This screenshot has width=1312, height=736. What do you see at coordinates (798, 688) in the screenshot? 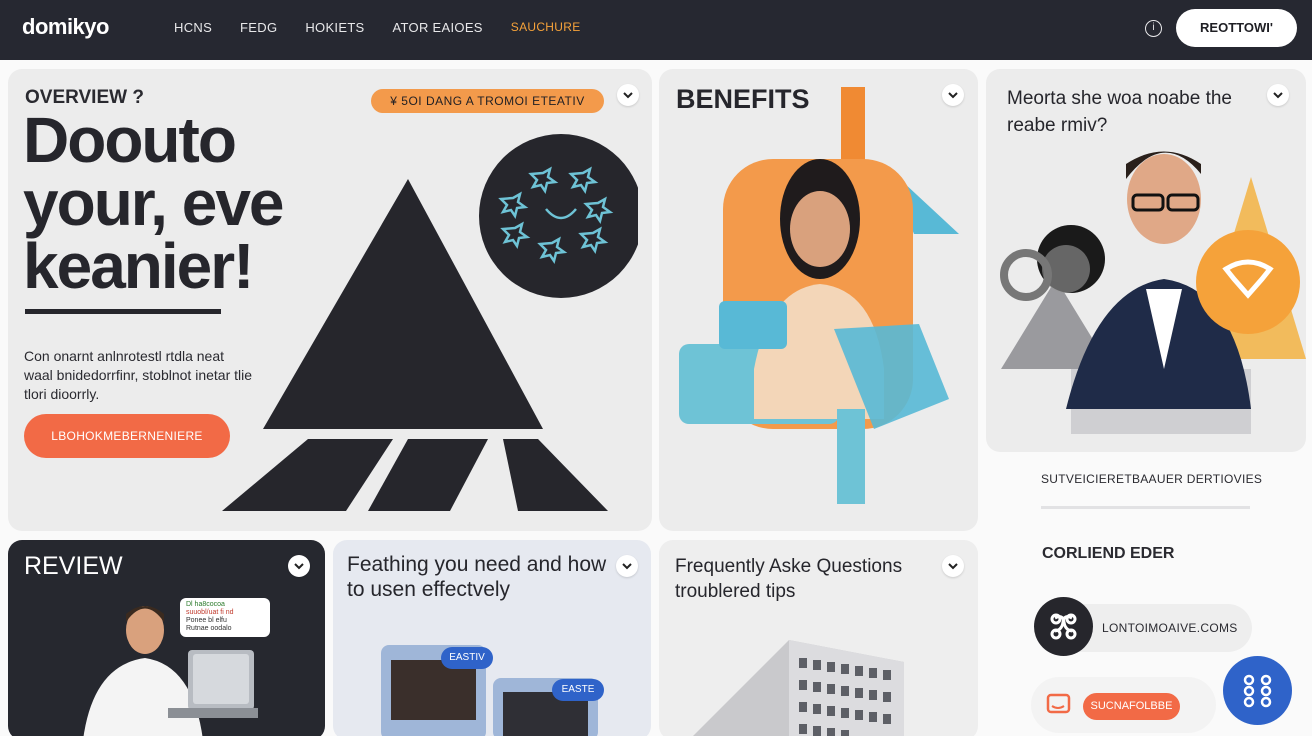
I see `building-illustration` at bounding box center [798, 688].